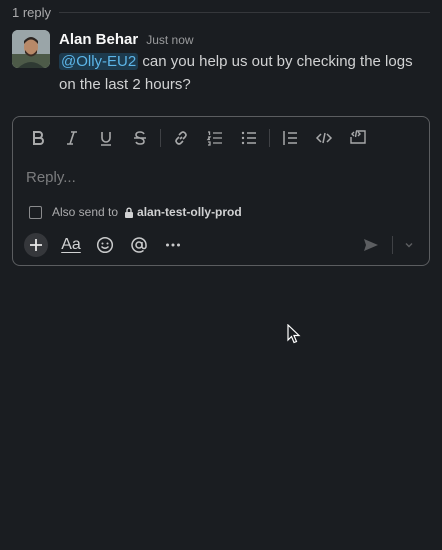 The width and height of the screenshot is (442, 550). What do you see at coordinates (181, 138) in the screenshot?
I see `link-icon` at bounding box center [181, 138].